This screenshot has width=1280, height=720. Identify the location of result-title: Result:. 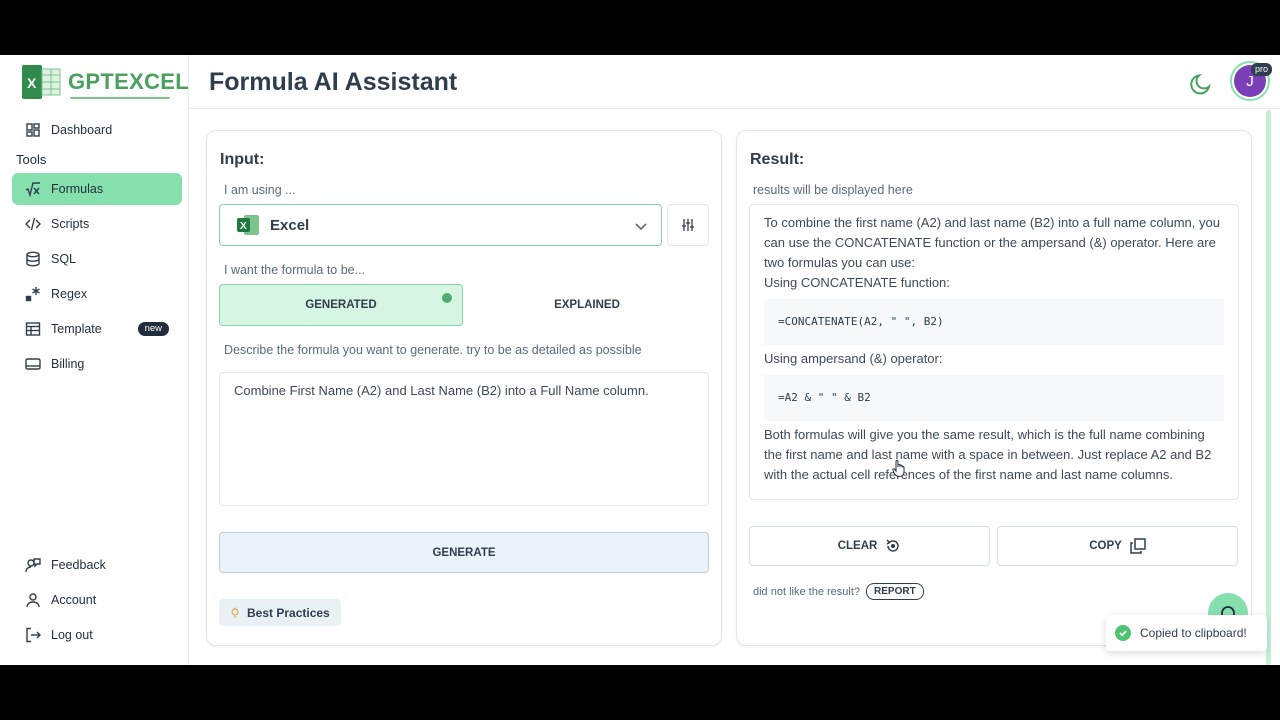
(777, 159).